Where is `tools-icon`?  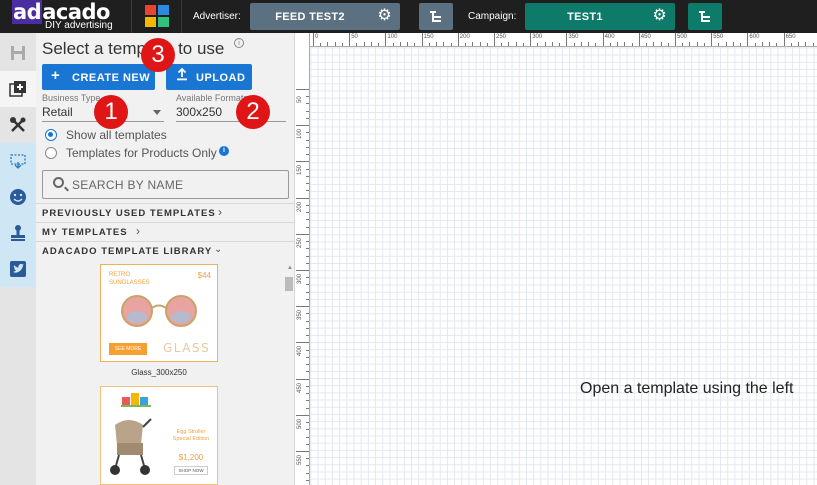
tools-icon is located at coordinates (18, 125).